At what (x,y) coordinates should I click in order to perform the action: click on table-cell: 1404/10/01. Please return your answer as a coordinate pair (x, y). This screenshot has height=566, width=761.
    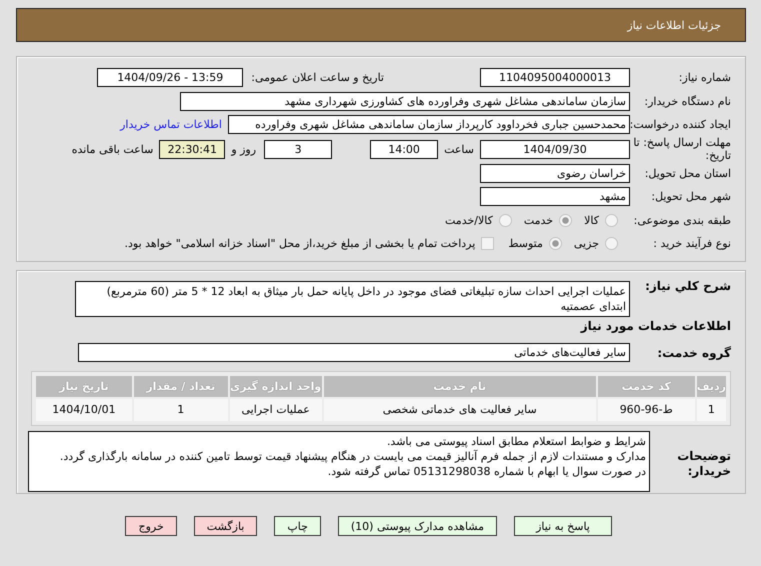
    Looking at the image, I should click on (84, 409).